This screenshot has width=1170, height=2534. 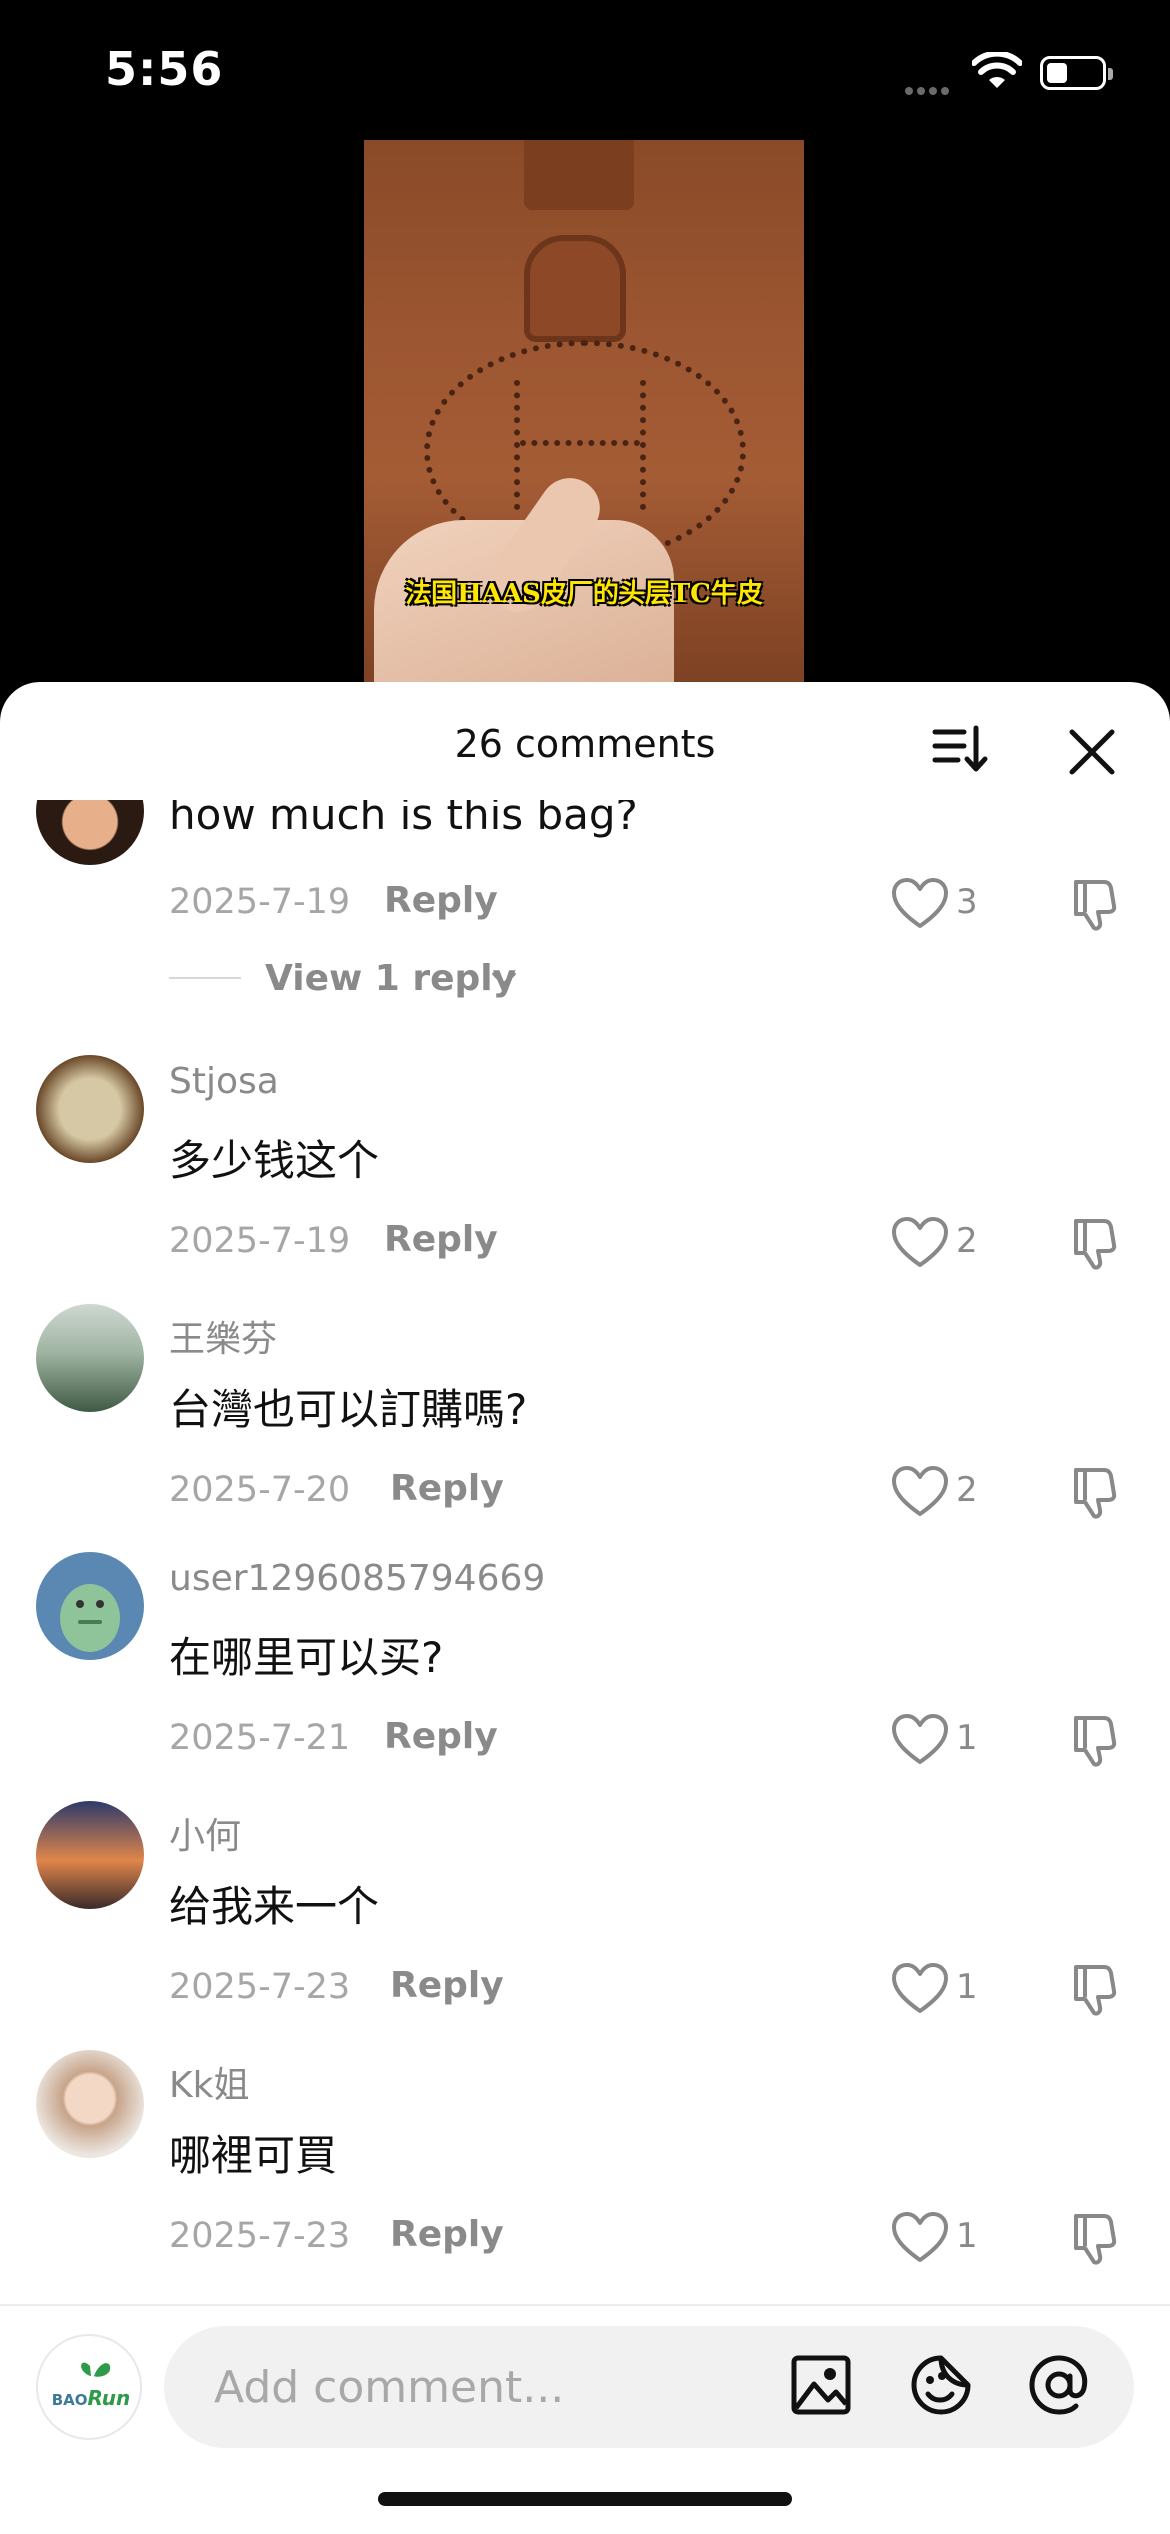 What do you see at coordinates (91, 2398) in the screenshot?
I see `brand-wordmark: BAORun` at bounding box center [91, 2398].